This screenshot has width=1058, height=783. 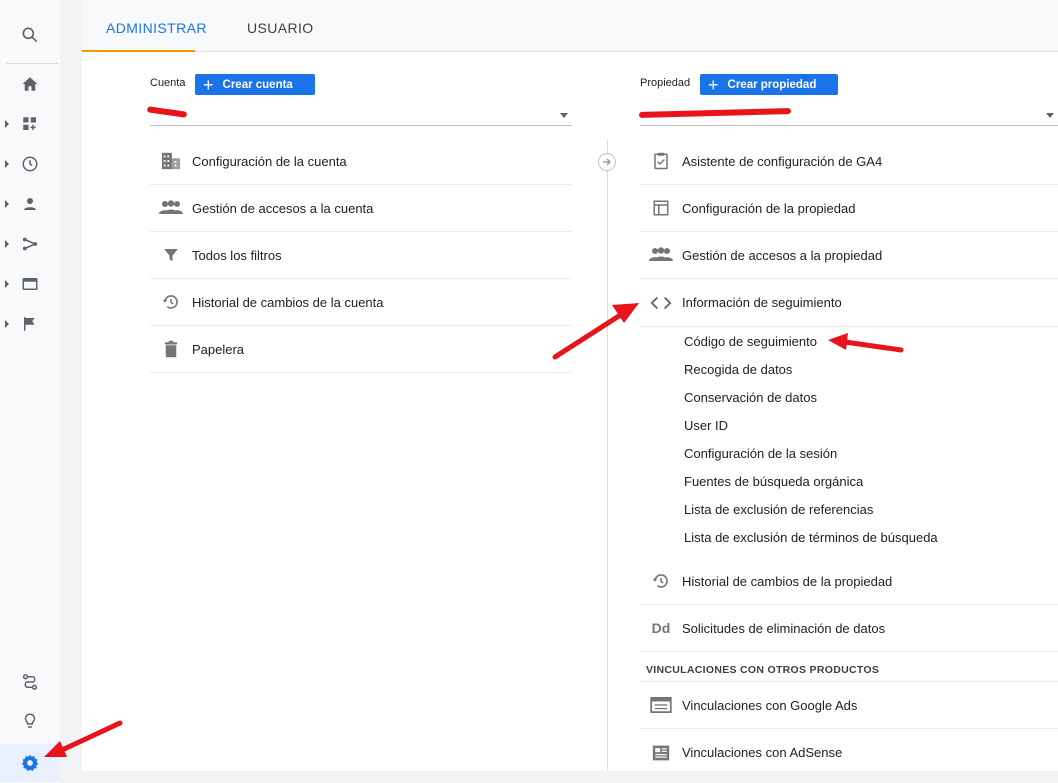 I want to click on gear-icon, so click(x=30, y=762).